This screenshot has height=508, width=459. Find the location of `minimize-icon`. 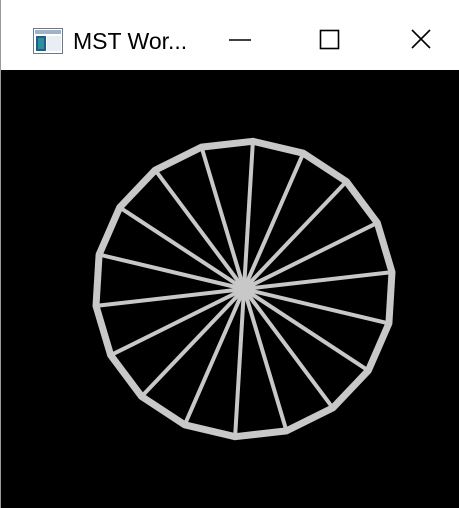

minimize-icon is located at coordinates (240, 40).